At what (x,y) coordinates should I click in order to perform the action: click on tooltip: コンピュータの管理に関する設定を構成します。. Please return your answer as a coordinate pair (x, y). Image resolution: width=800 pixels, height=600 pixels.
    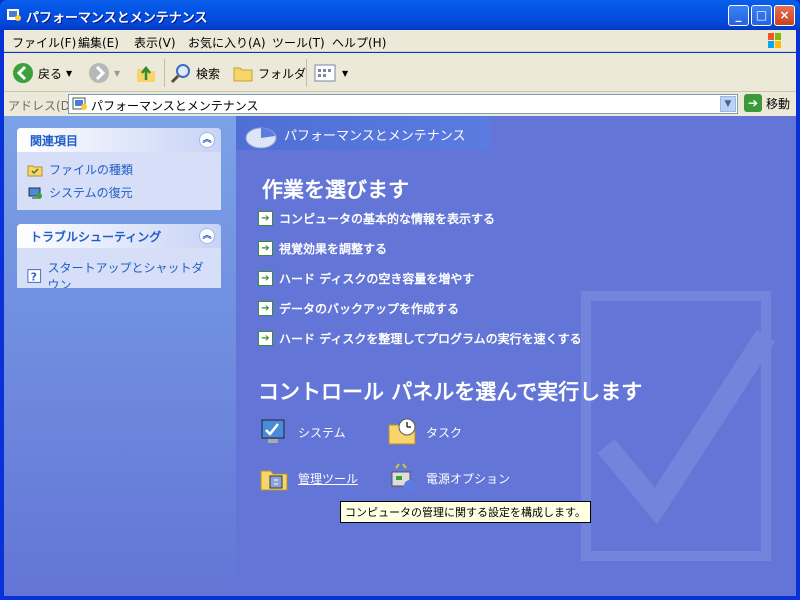
    Looking at the image, I should click on (465, 512).